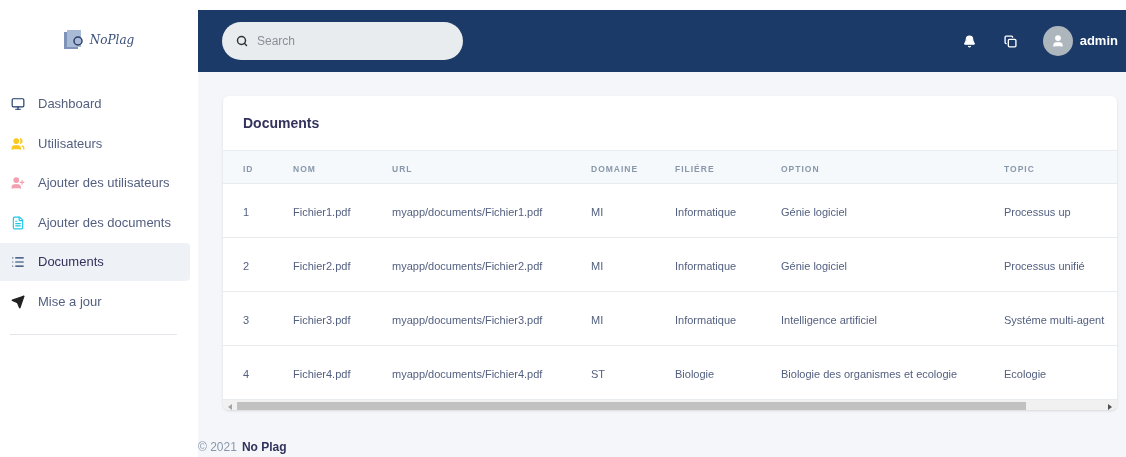 The image size is (1126, 457). I want to click on table-cell: 2, so click(246, 265).